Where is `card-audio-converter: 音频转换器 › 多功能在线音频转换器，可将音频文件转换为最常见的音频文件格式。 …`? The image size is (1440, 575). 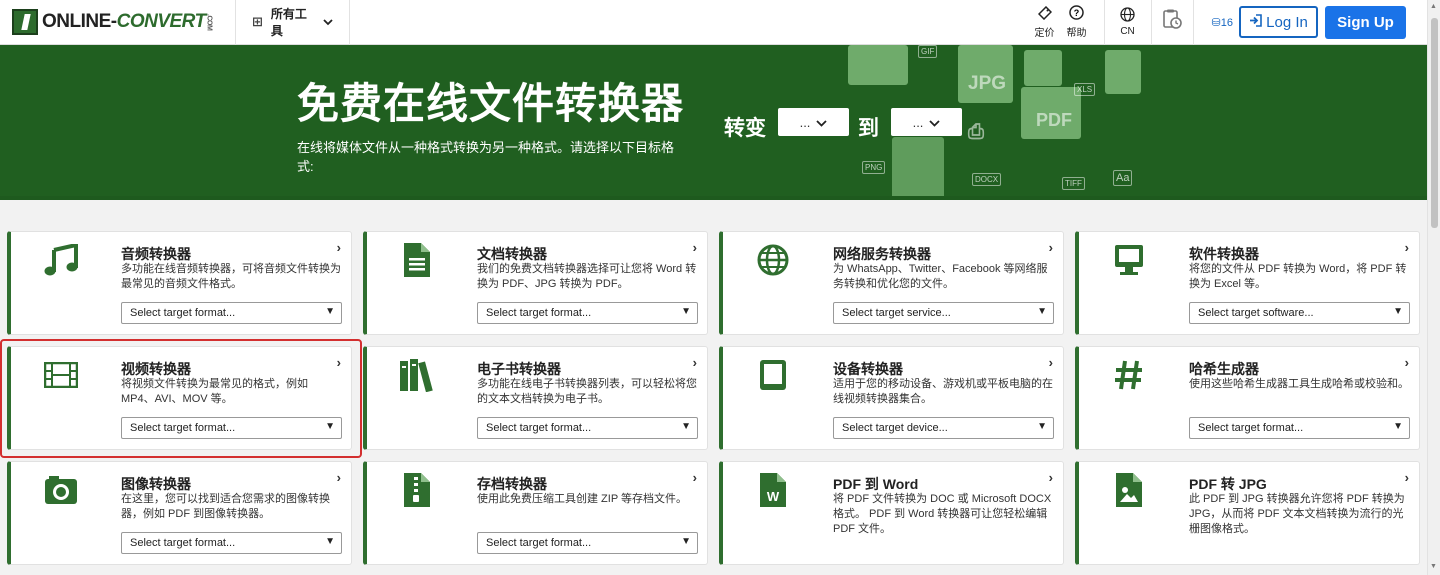
card-audio-converter: 音频转换器 › 多功能在线音频转换器，可将音频文件转换为最常见的音频文件格式。 … is located at coordinates (179, 283).